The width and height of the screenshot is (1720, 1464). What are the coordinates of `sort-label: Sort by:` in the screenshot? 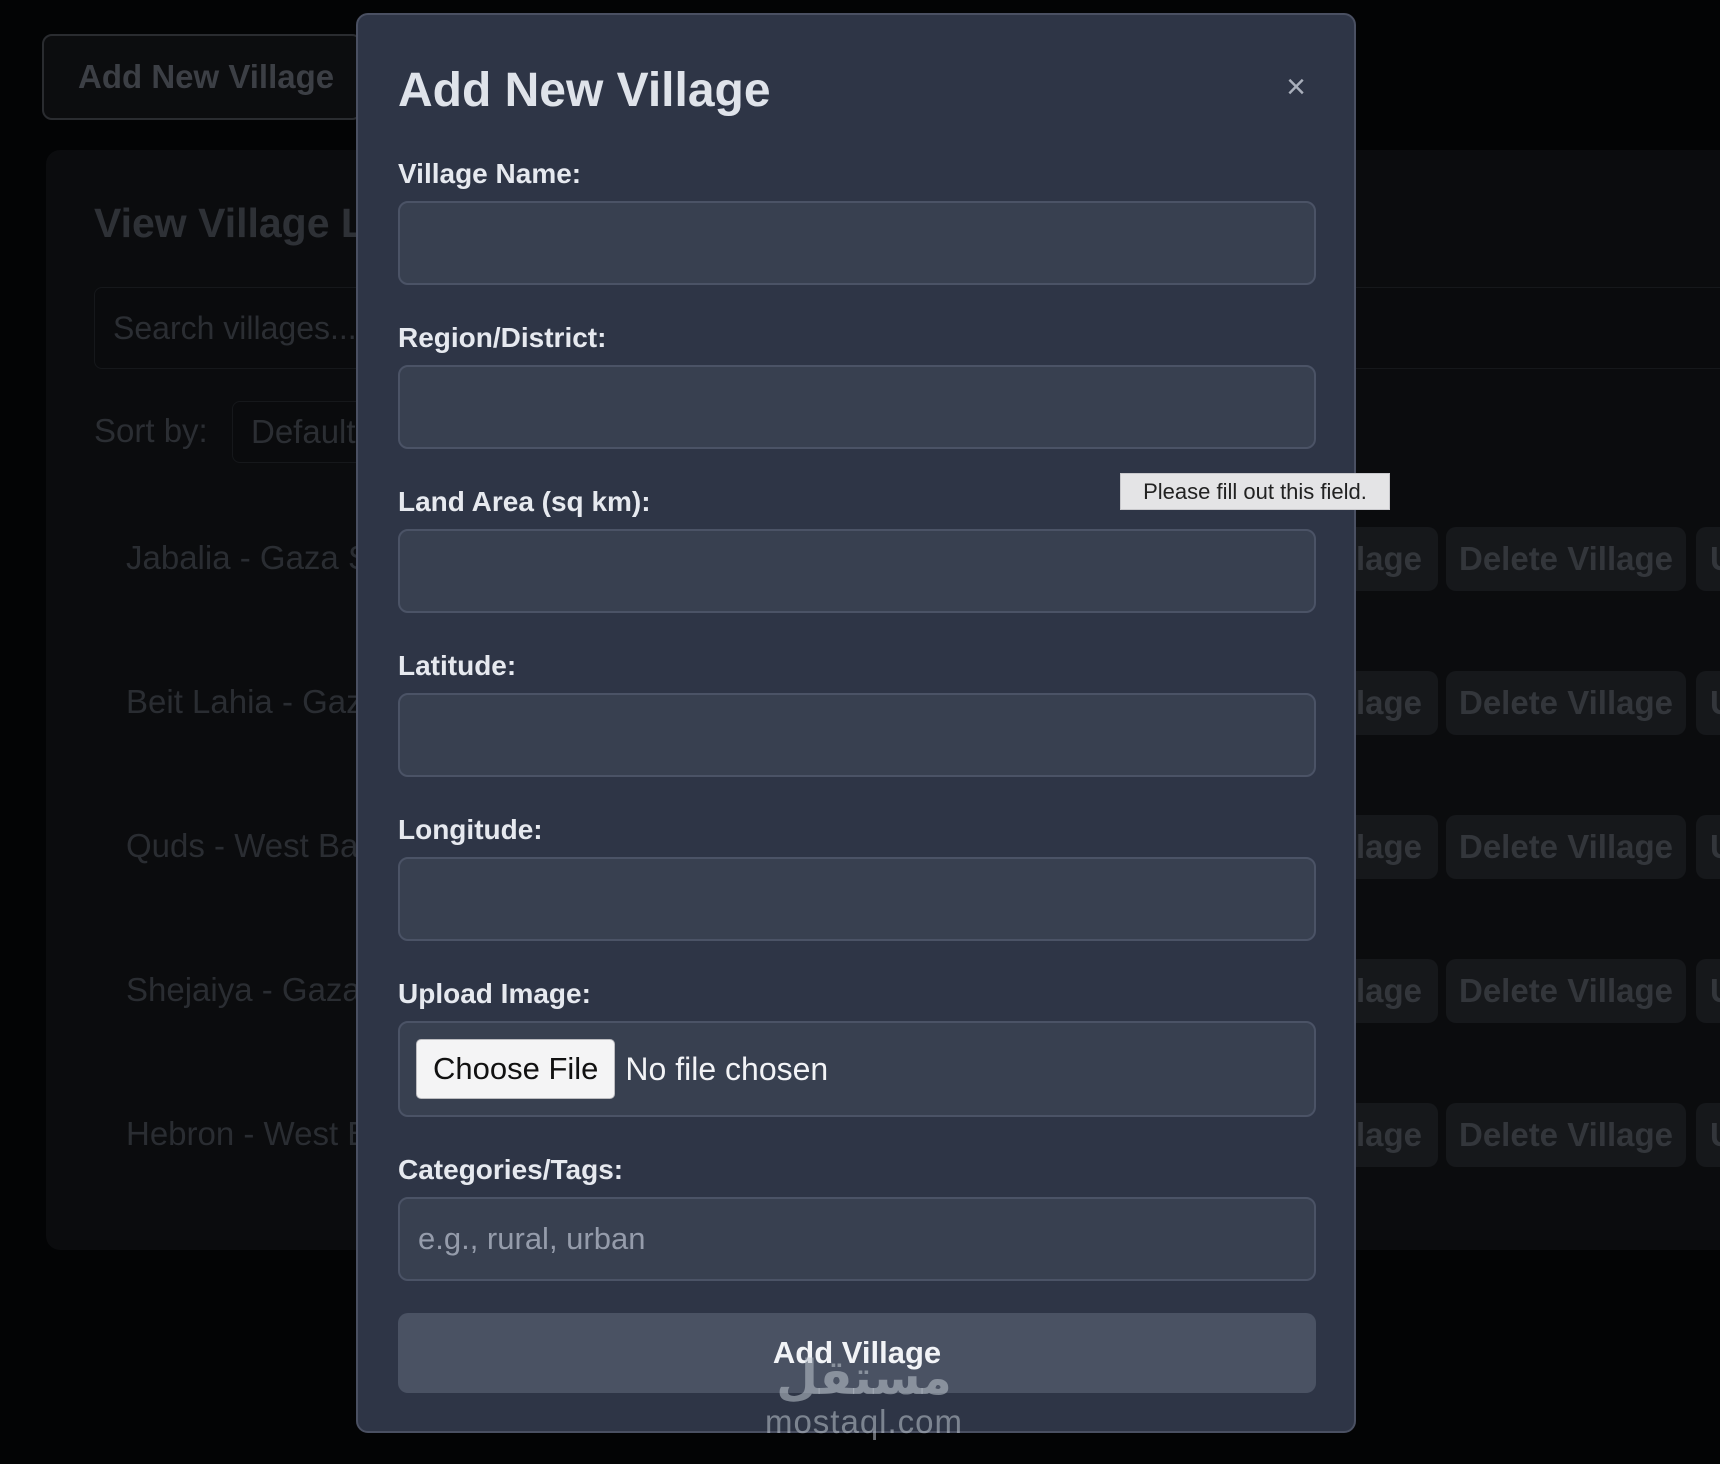 It's located at (151, 430).